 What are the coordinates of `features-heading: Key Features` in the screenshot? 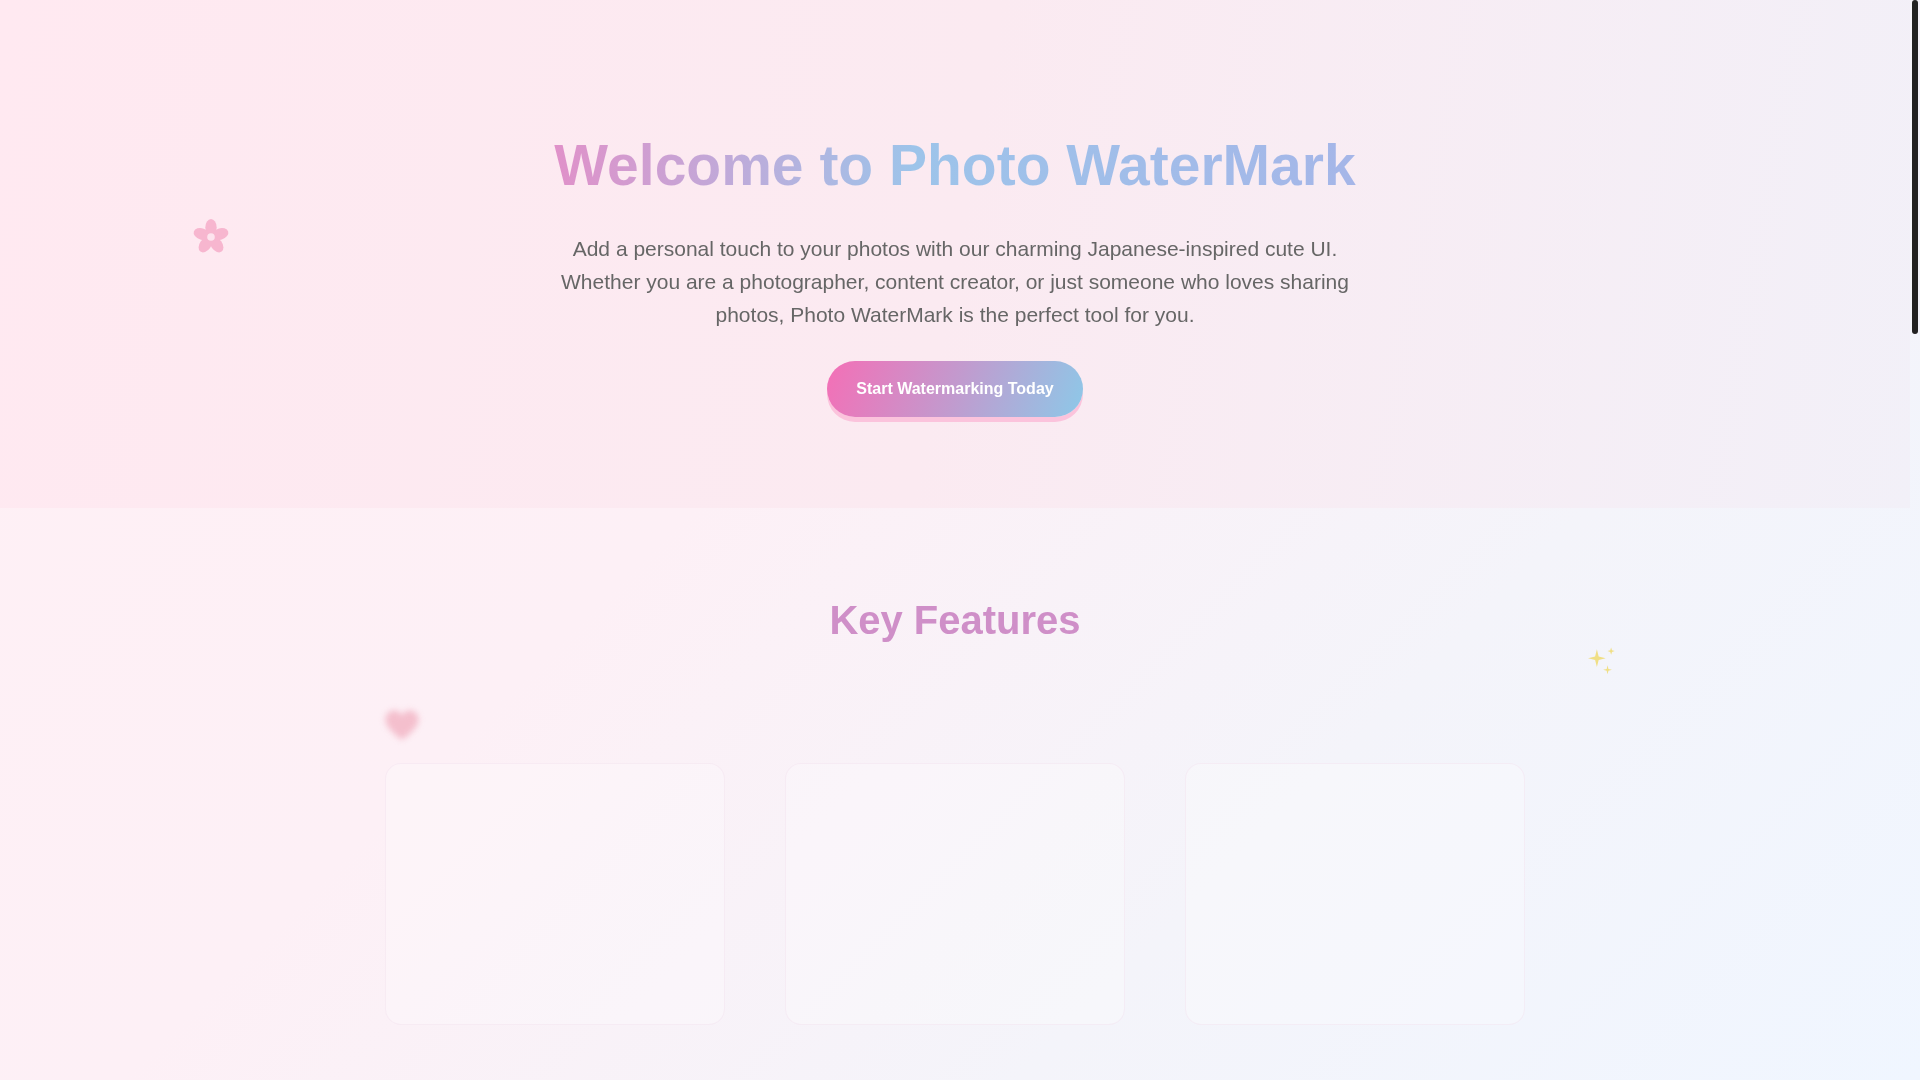 It's located at (955, 620).